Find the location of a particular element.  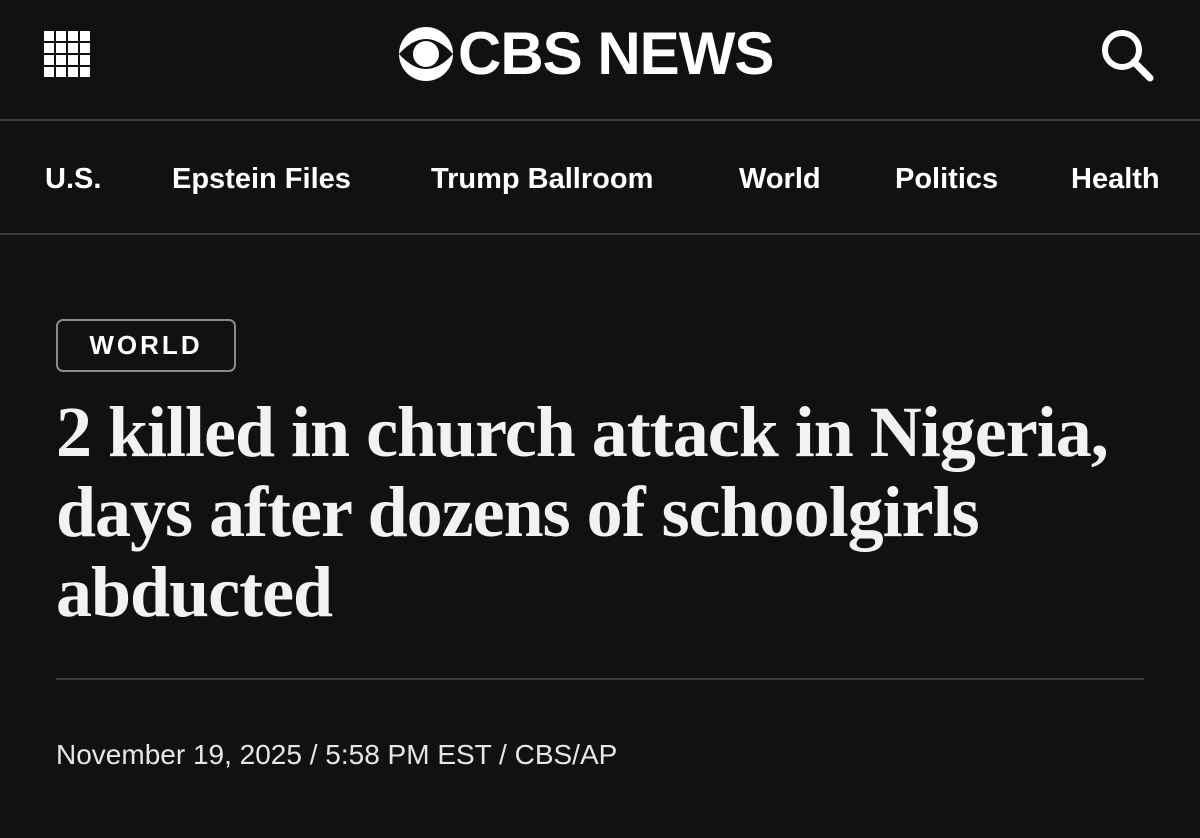

site-header: CBS NEWS is located at coordinates (600, 59).